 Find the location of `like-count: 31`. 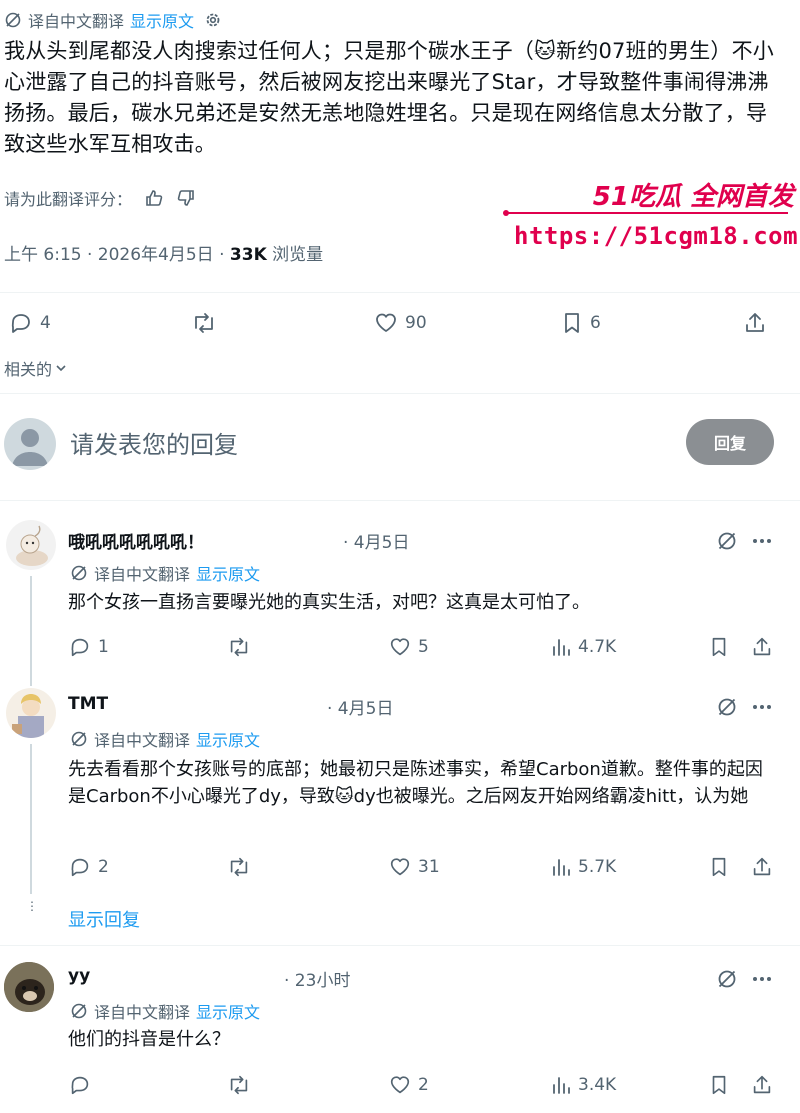

like-count: 31 is located at coordinates (429, 867).